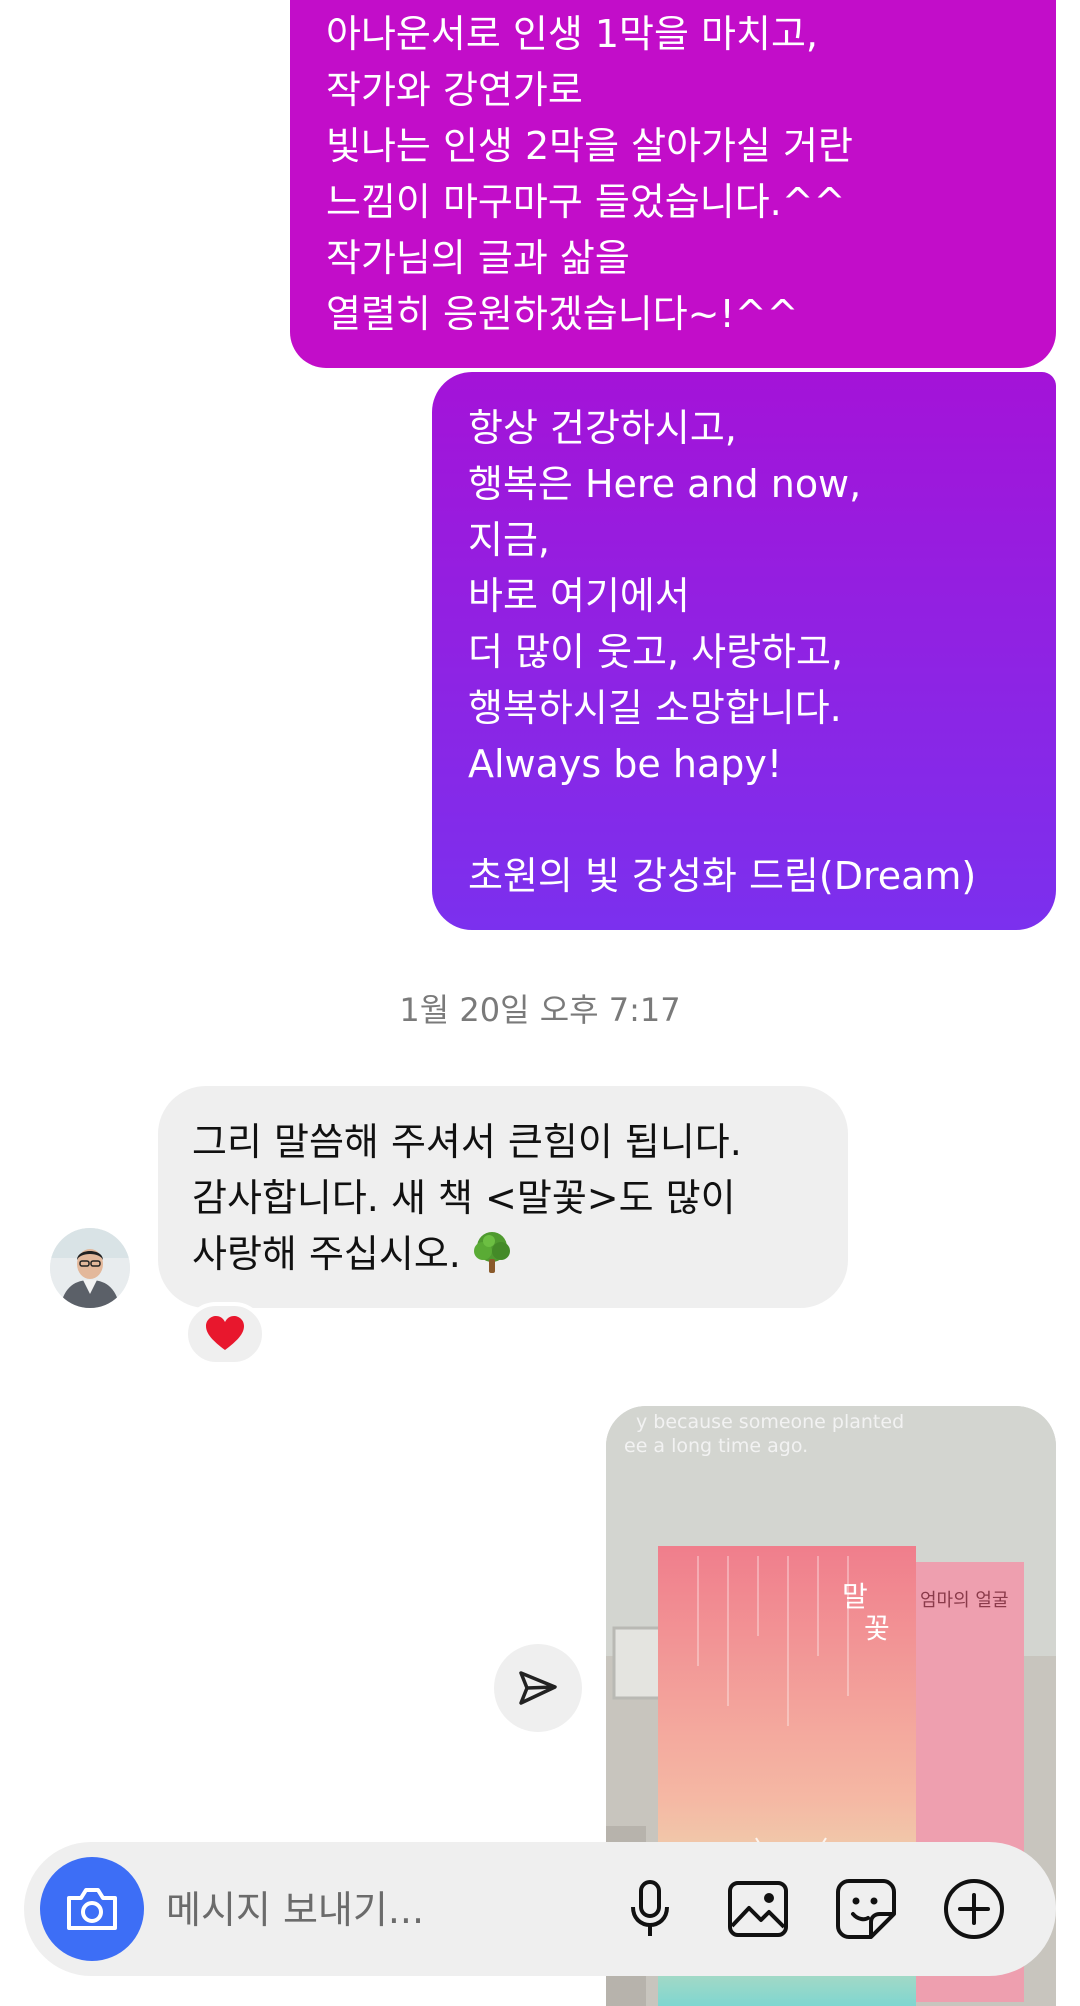 The height and width of the screenshot is (2006, 1080). Describe the element at coordinates (770, 1422) in the screenshot. I see `wall-text: y because someone planted` at that location.